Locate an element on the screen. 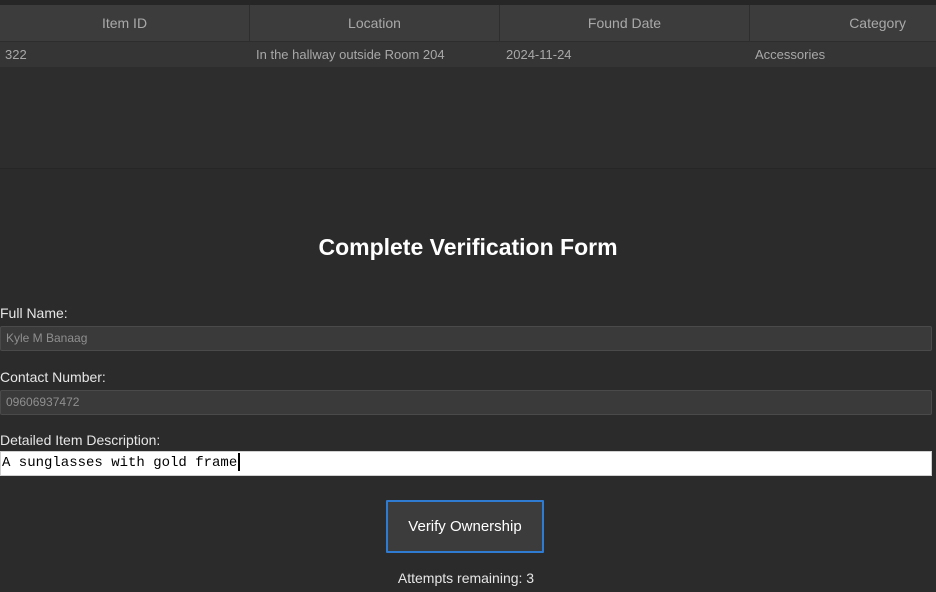  text-caret is located at coordinates (239, 462).